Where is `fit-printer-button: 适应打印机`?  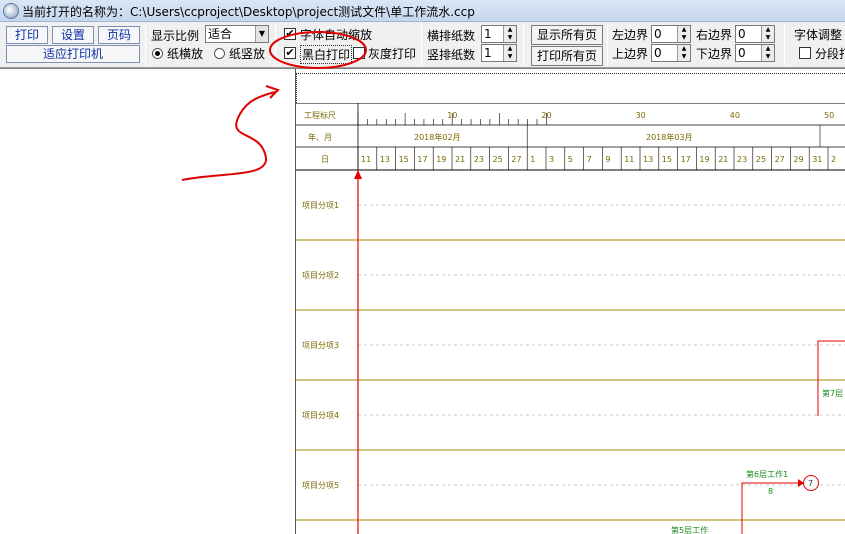
fit-printer-button: 适应打印机 is located at coordinates (73, 54).